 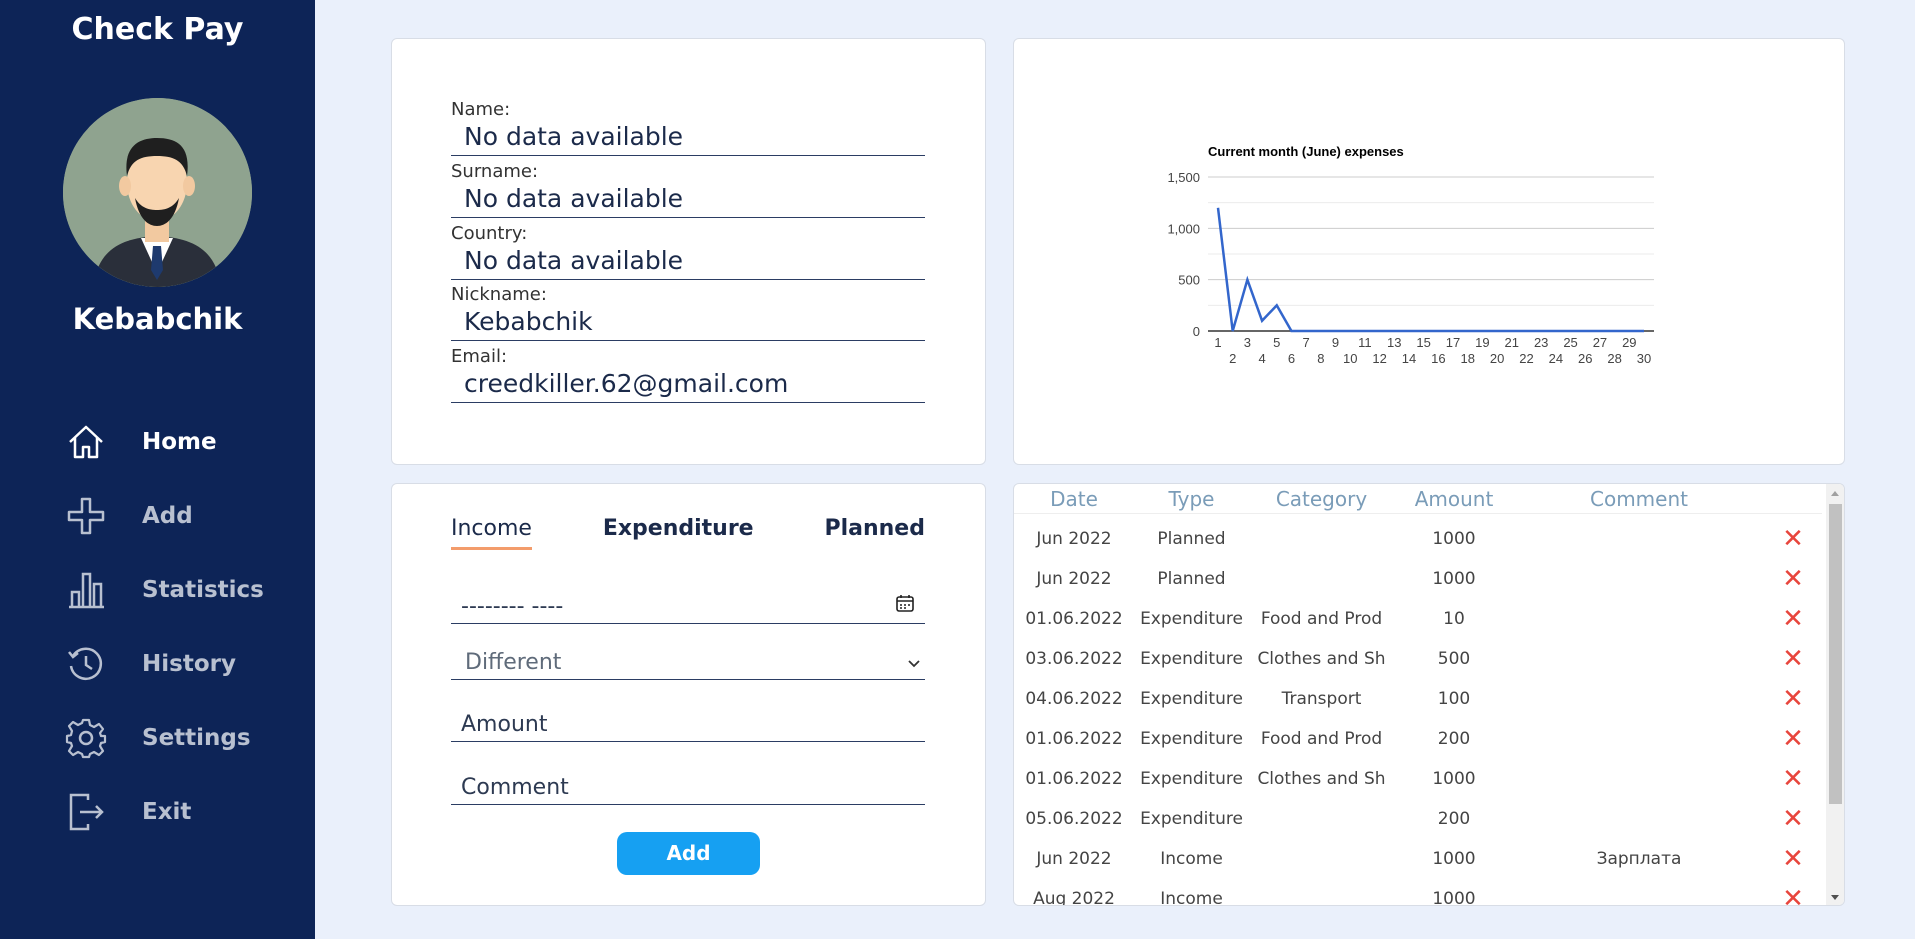 I want to click on table-row: 01.06.2022 Expenditure Clothes and Sh 1000 ✕, so click(x=1418, y=779).